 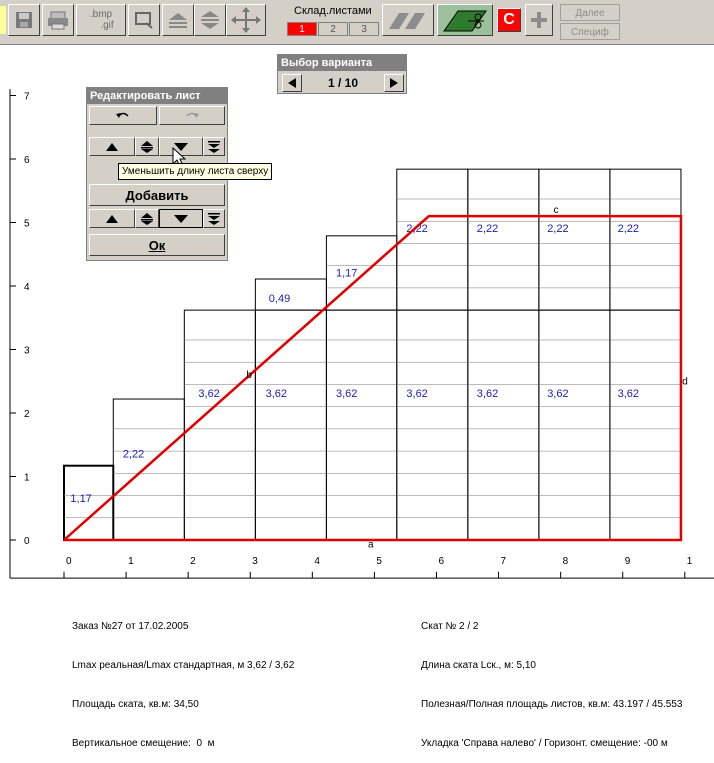 What do you see at coordinates (157, 245) in the screenshot?
I see `ok-button: Ок` at bounding box center [157, 245].